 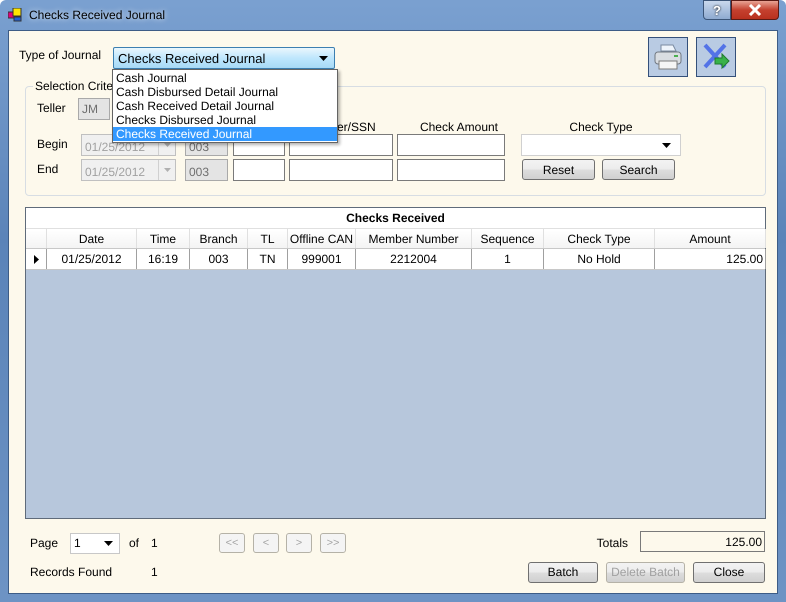 I want to click on column-header: Branch, so click(x=219, y=238).